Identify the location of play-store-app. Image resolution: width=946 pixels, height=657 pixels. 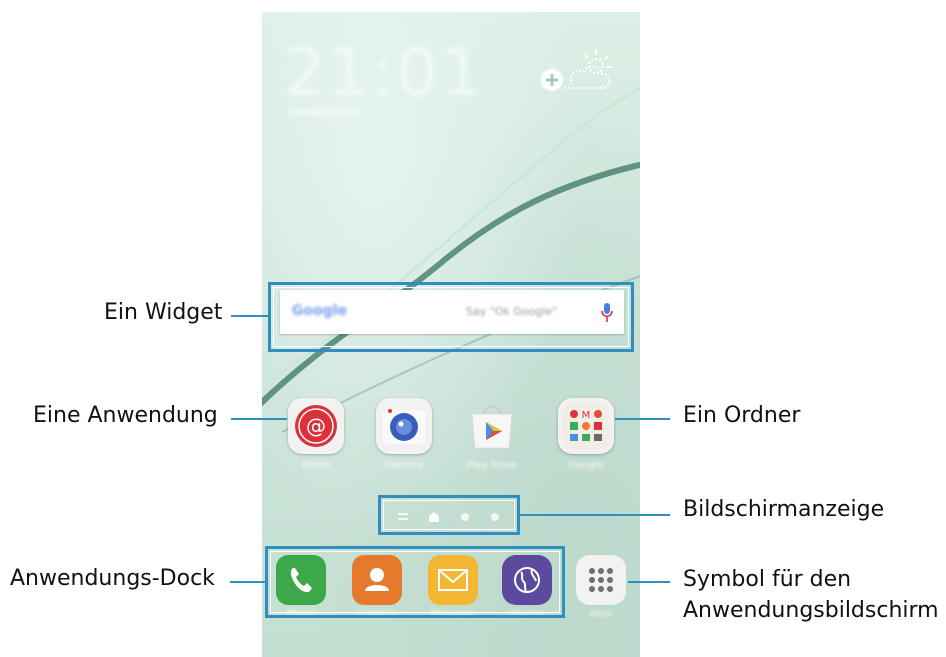
(492, 426).